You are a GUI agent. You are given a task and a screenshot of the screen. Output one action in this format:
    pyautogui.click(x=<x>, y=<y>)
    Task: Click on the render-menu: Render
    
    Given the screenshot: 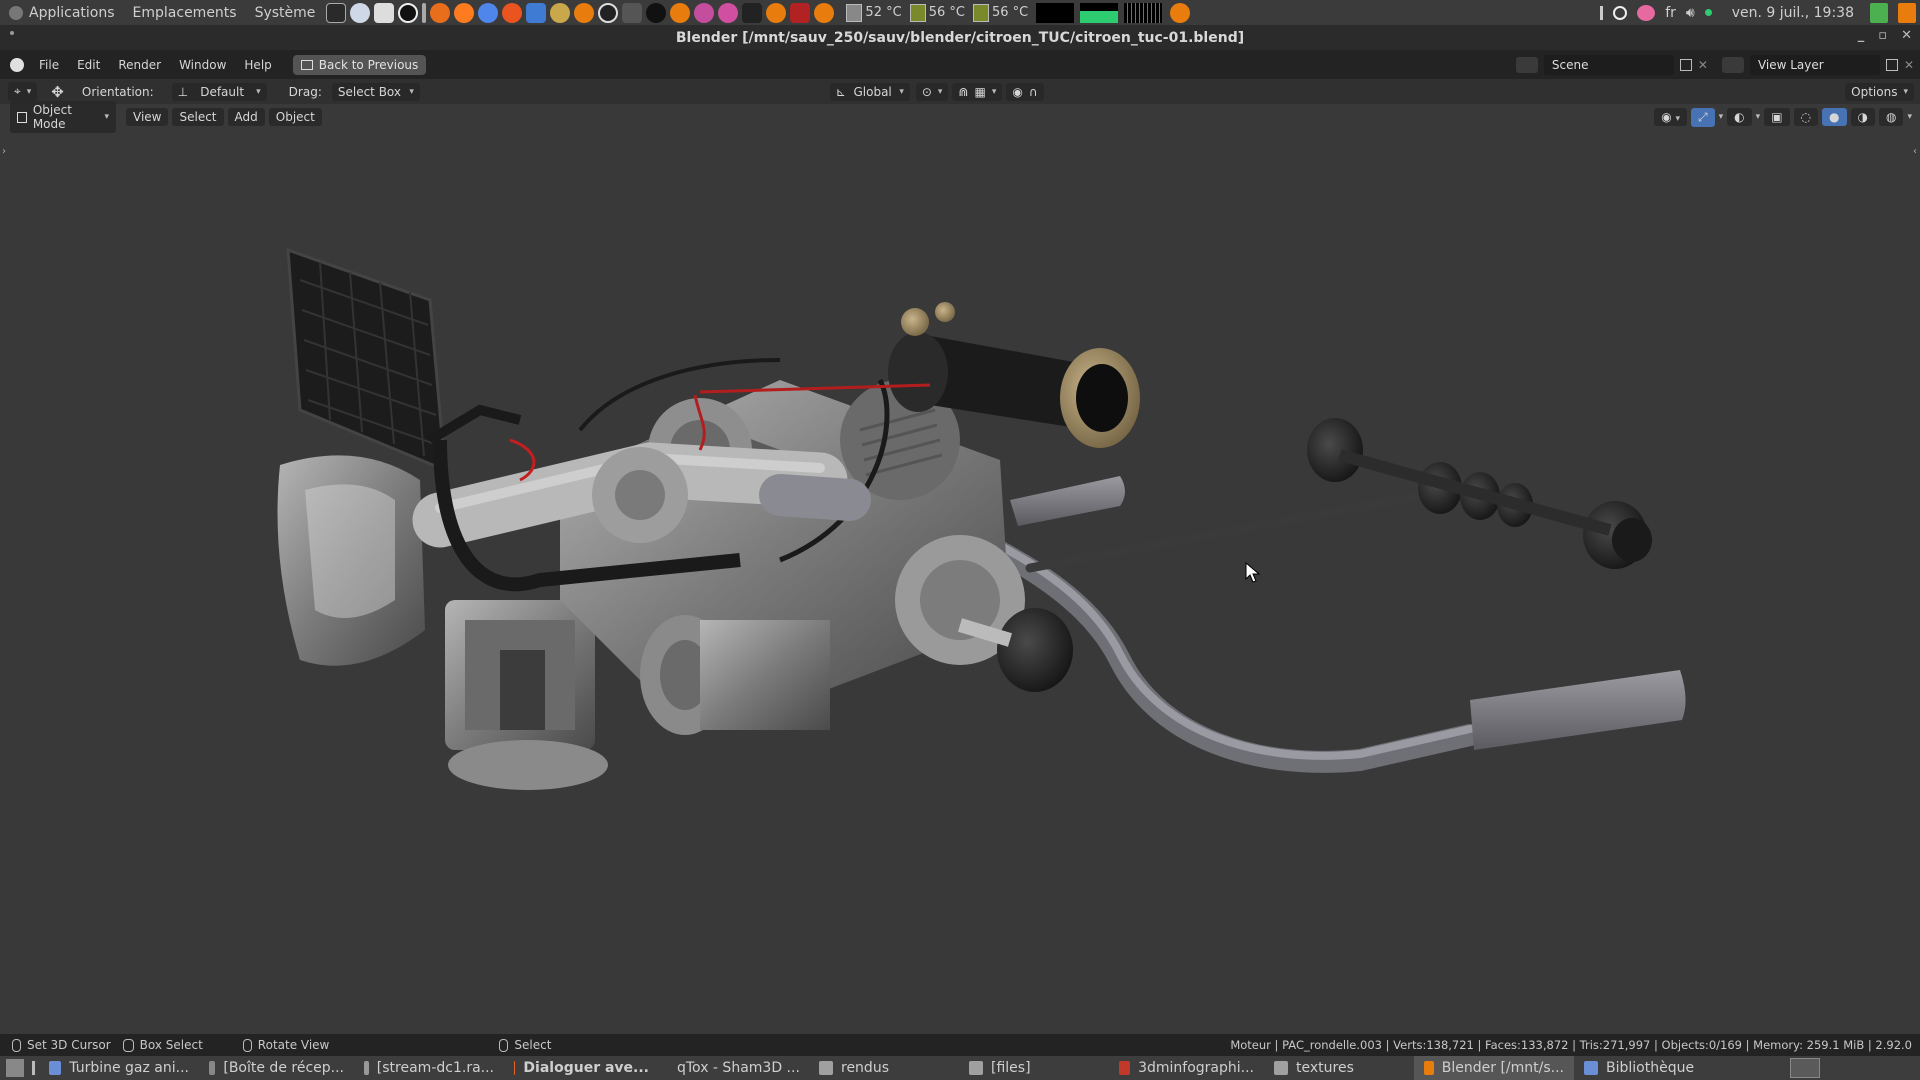 What is the action you would take?
    pyautogui.click(x=139, y=65)
    